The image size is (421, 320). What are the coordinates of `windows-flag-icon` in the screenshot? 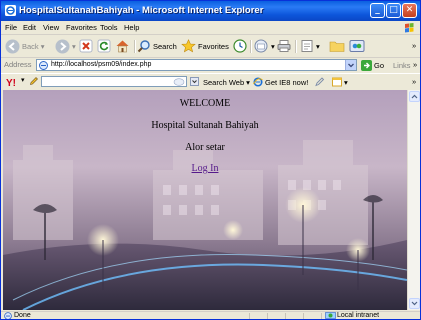 It's located at (409, 28).